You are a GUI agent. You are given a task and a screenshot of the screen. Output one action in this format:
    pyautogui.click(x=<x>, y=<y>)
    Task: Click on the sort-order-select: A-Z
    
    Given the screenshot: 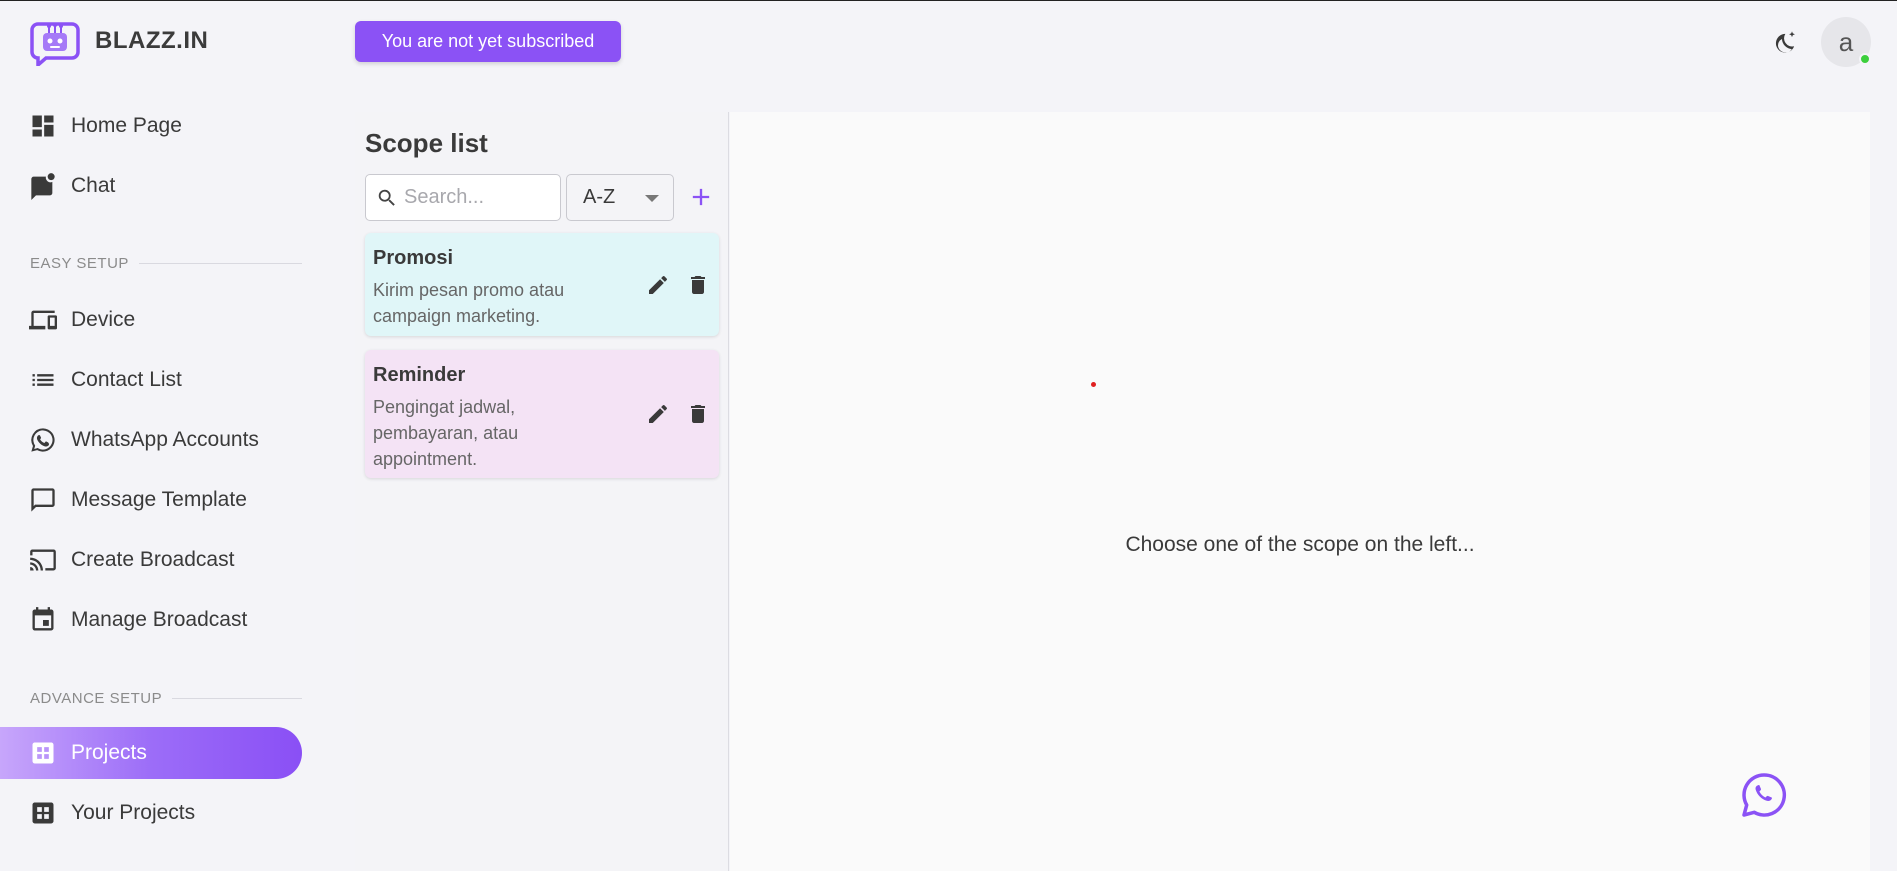 What is the action you would take?
    pyautogui.click(x=620, y=197)
    